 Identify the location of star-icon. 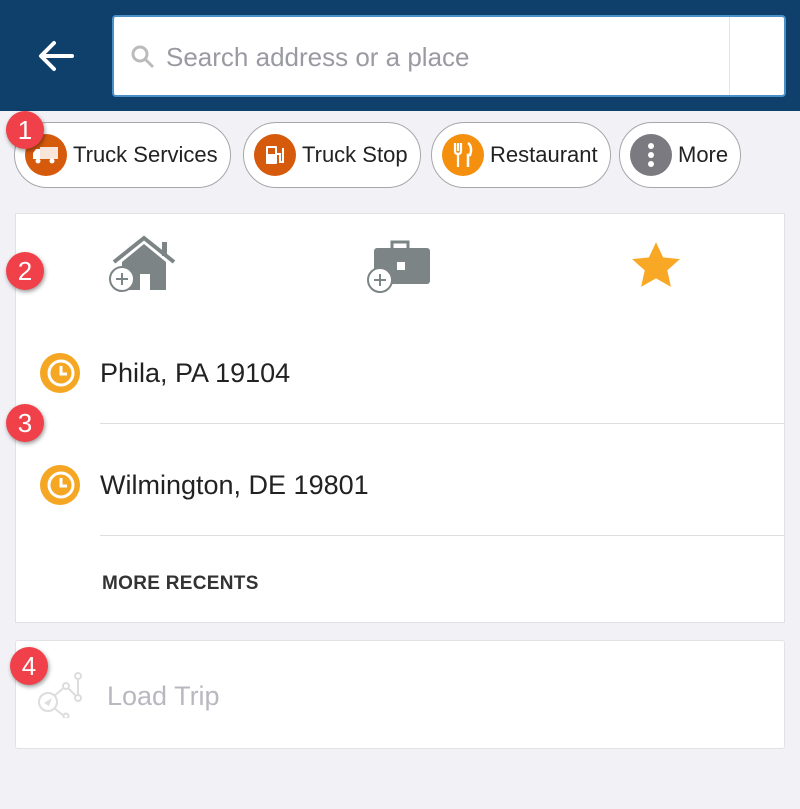
(656, 265).